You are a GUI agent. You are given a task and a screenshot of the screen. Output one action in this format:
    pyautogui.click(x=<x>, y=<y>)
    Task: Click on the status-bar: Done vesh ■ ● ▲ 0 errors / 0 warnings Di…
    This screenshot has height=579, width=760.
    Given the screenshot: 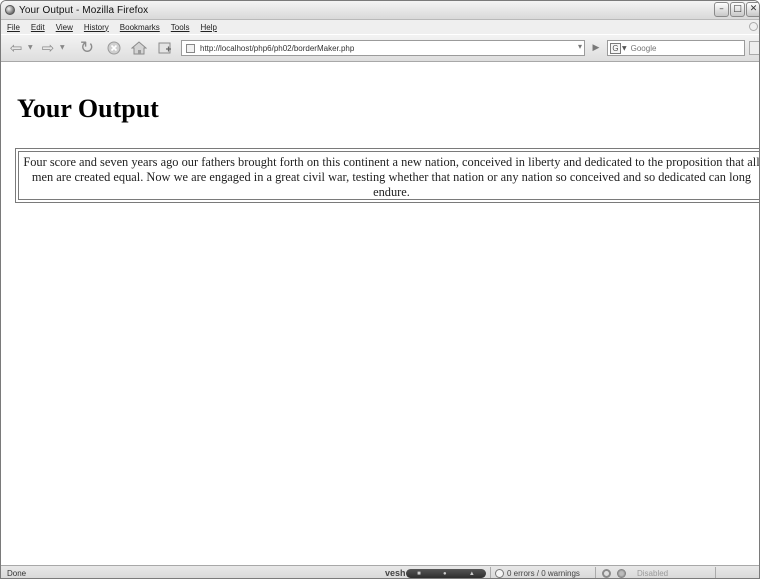 What is the action you would take?
    pyautogui.click(x=380, y=571)
    